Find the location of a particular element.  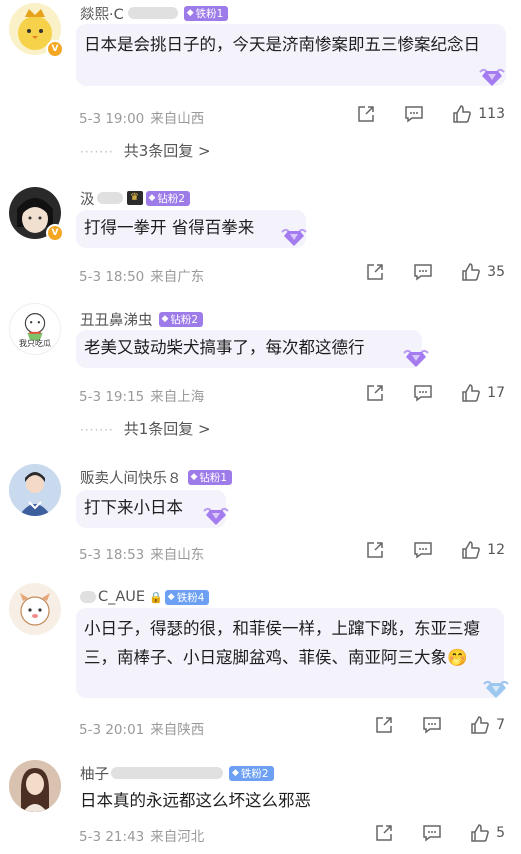

avatar-portrait-icon is located at coordinates (35, 490).